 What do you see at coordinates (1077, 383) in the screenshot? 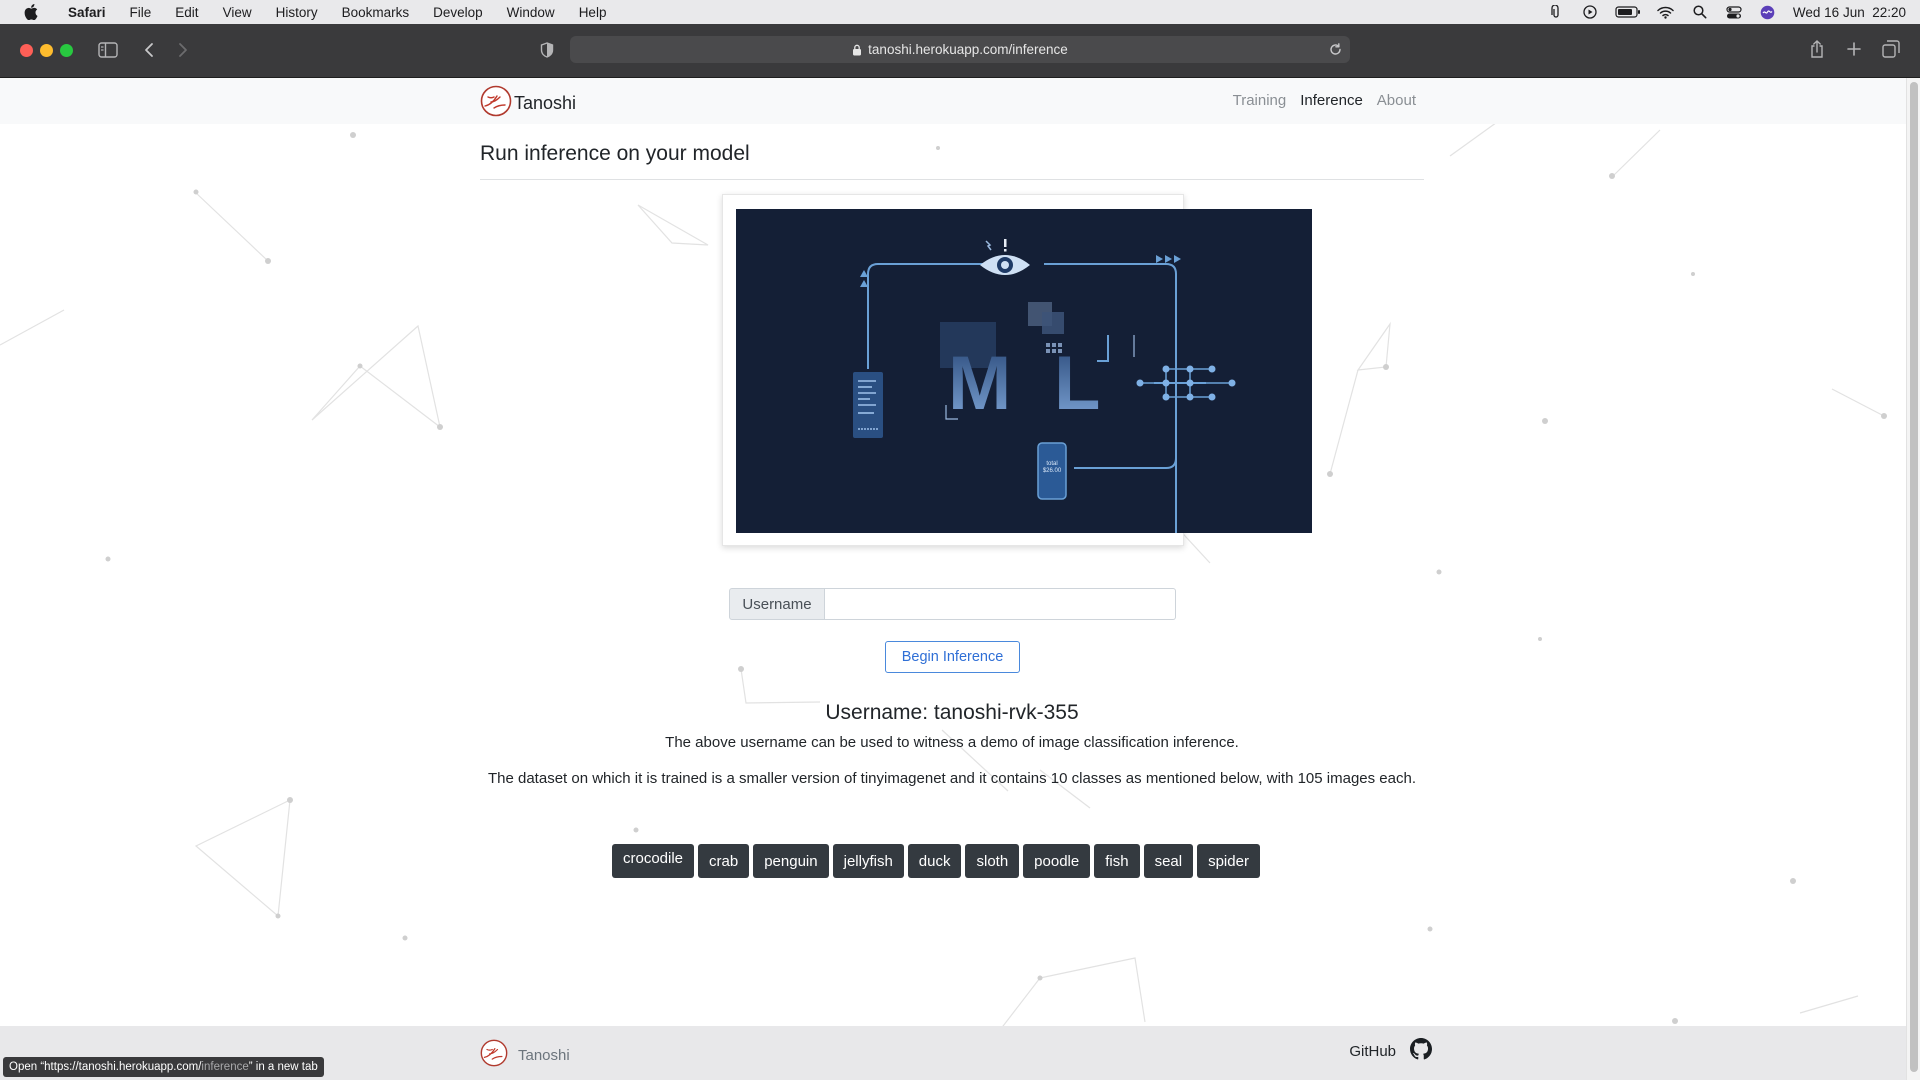
I see `ml-letter-l: L` at bounding box center [1077, 383].